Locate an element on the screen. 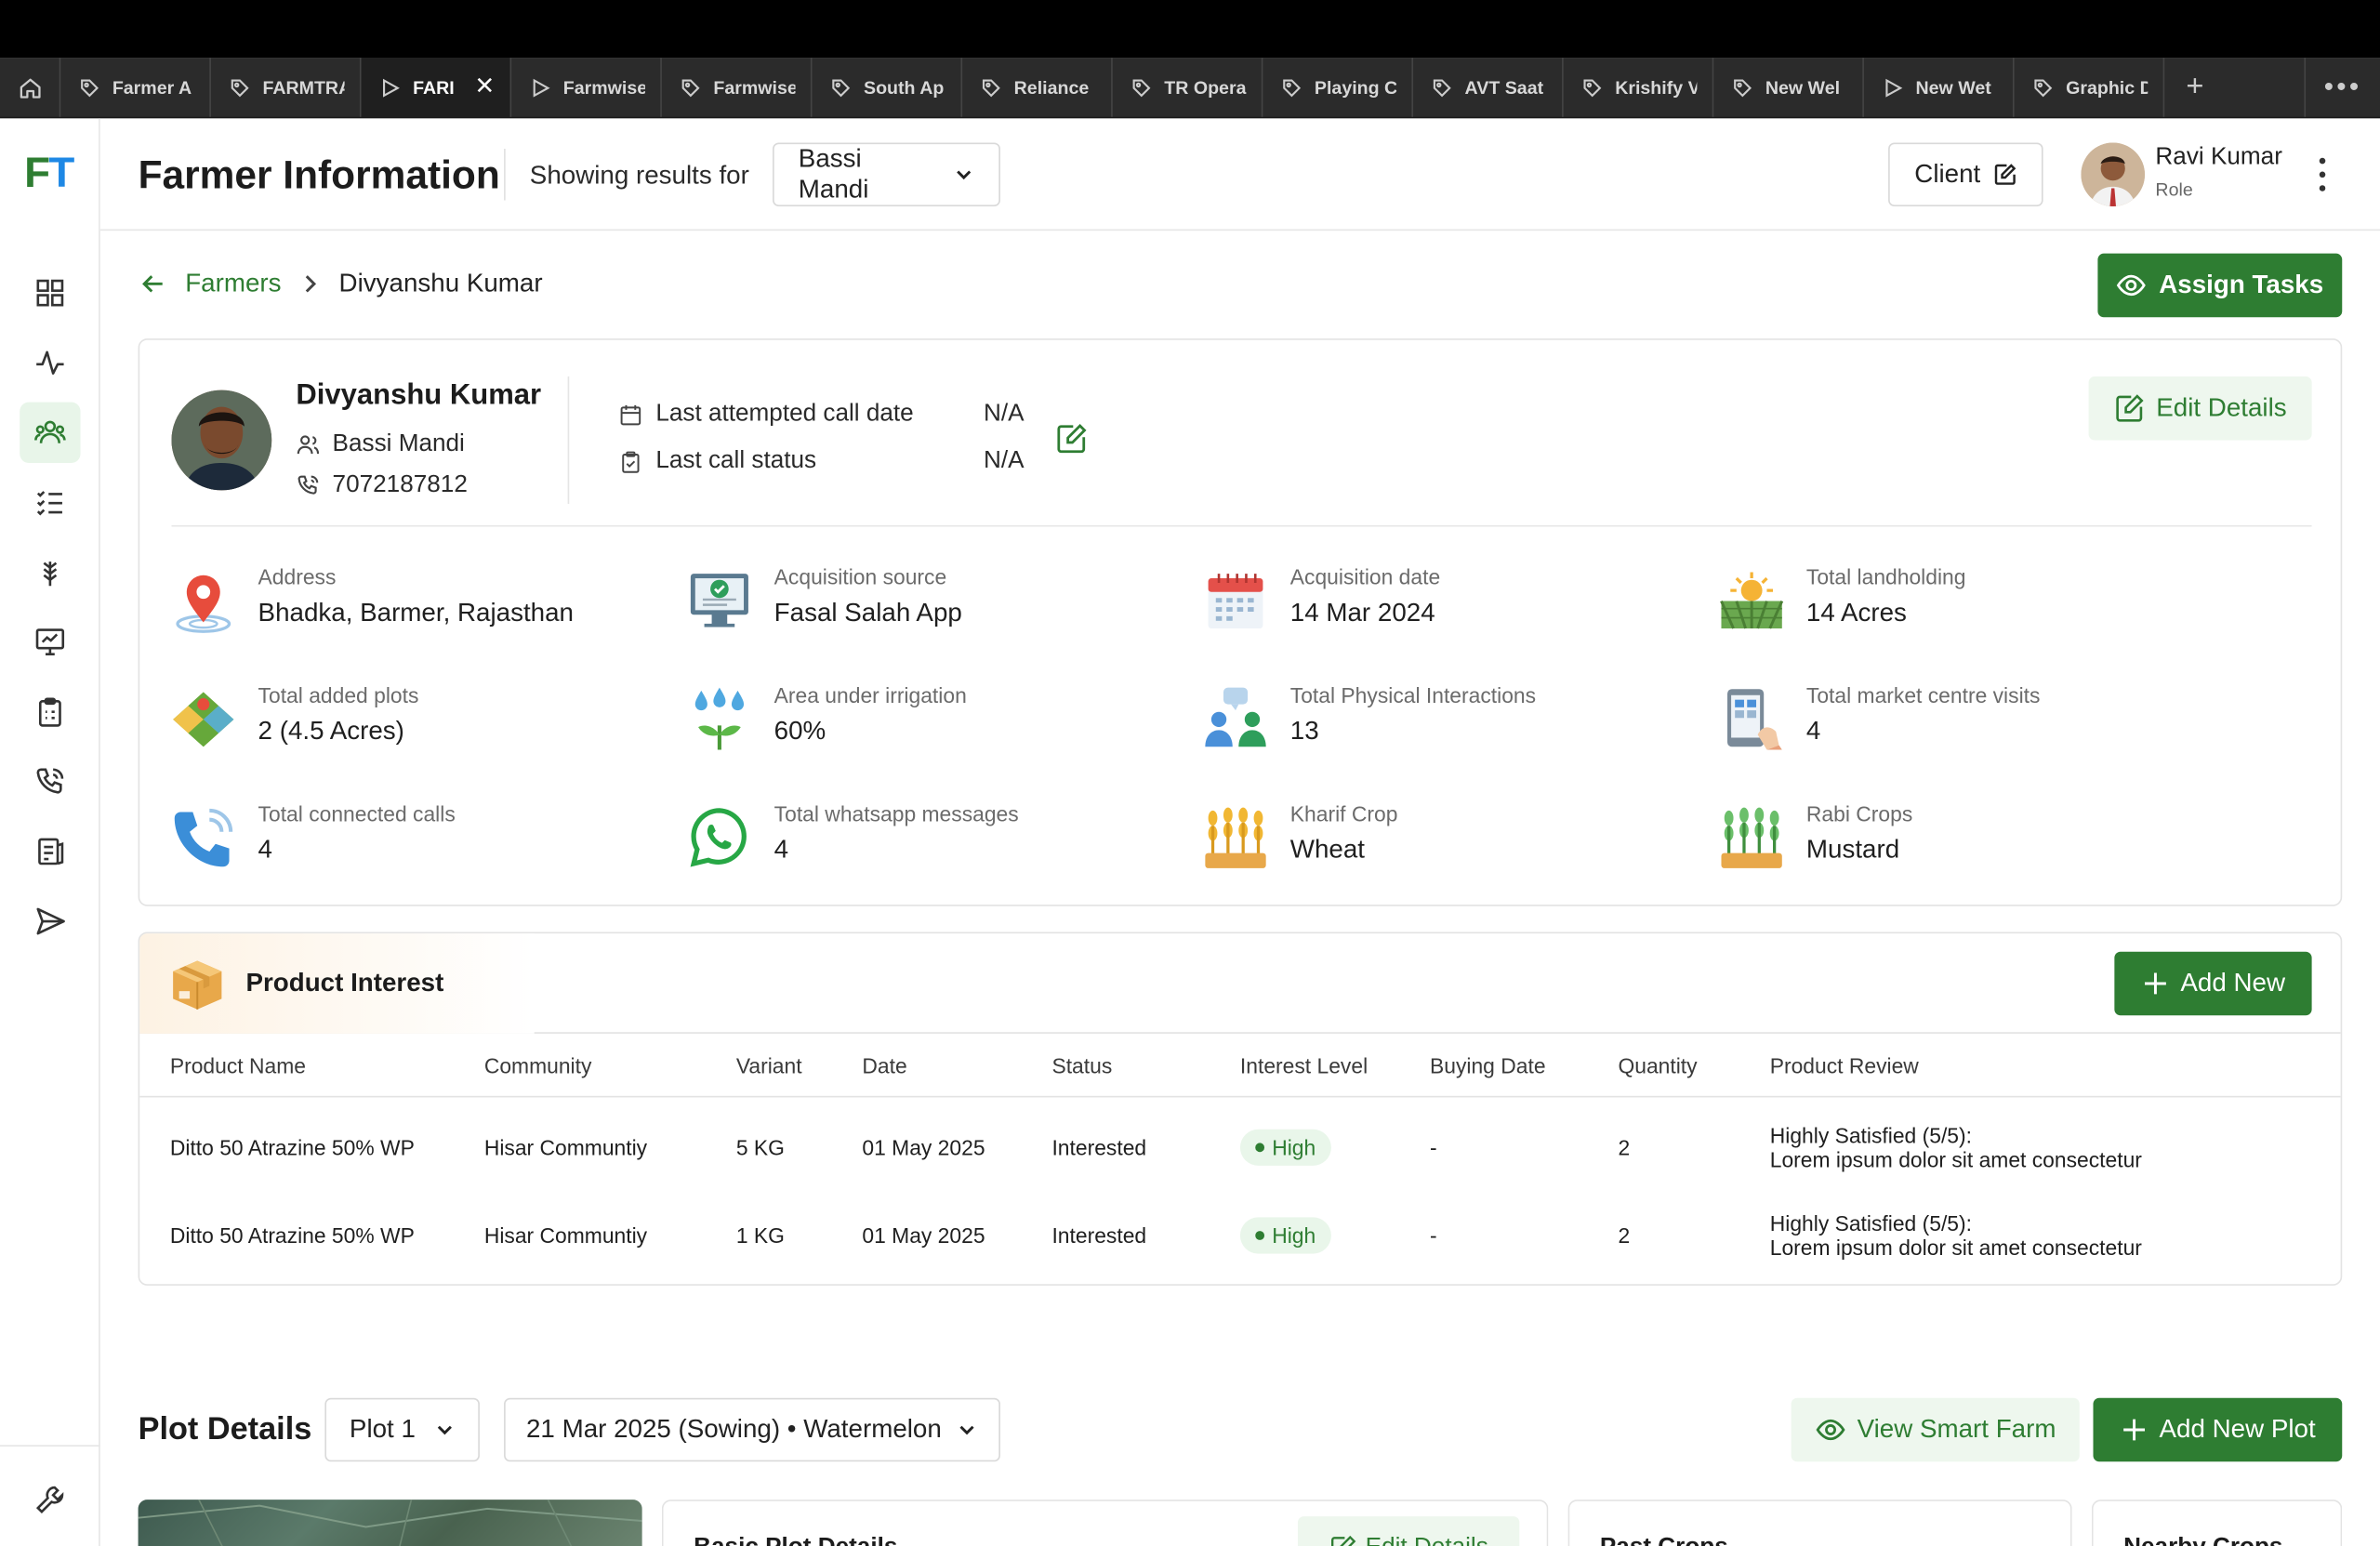  plot-select: Plot 1 is located at coordinates (402, 1429).